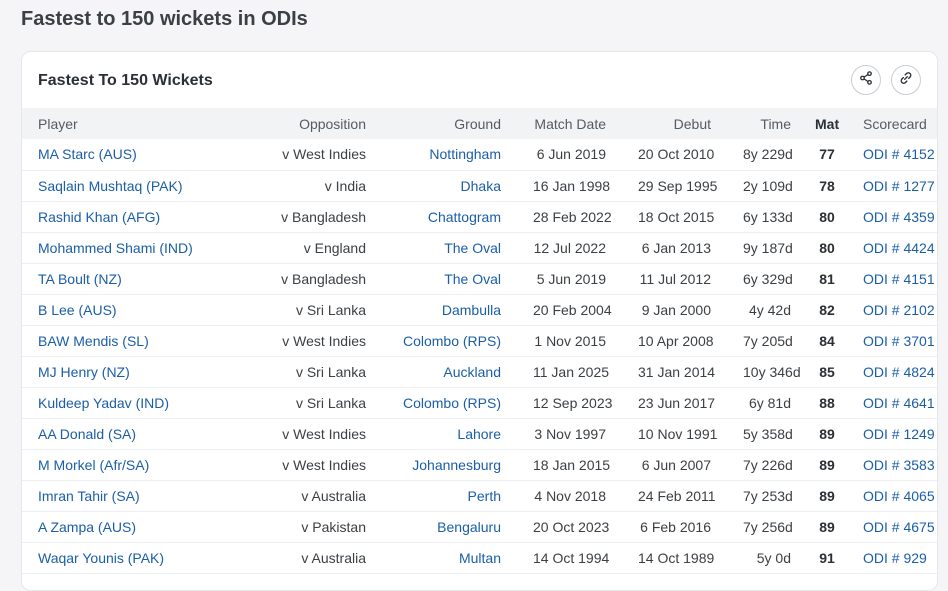 The height and width of the screenshot is (591, 948). I want to click on player-link: A Zampa (AUS), so click(142, 526).